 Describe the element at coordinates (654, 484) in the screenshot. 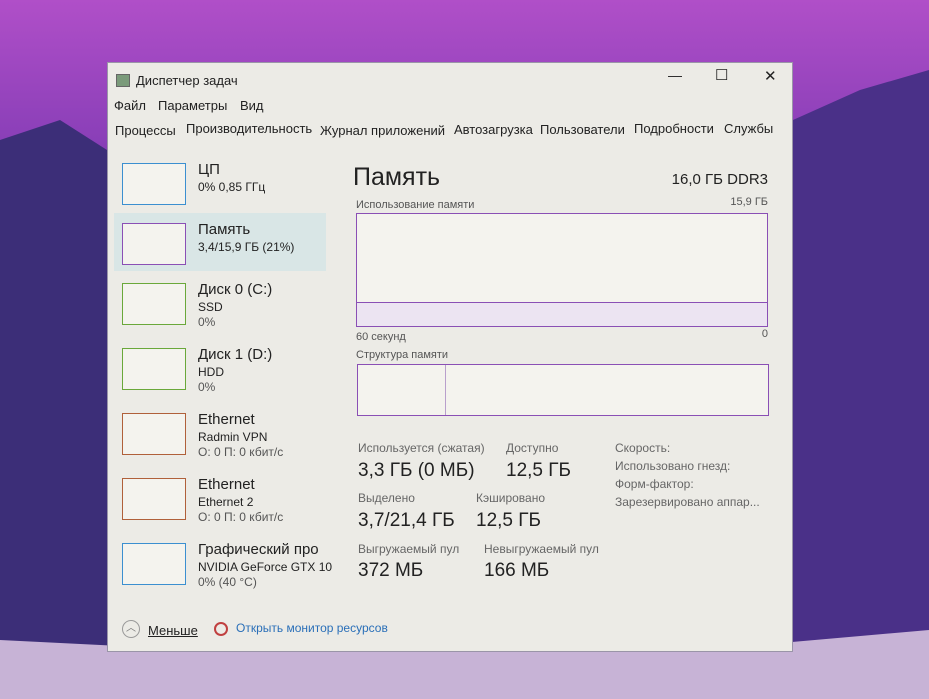

I see `prop-form-factor: Форм-фактор:` at that location.